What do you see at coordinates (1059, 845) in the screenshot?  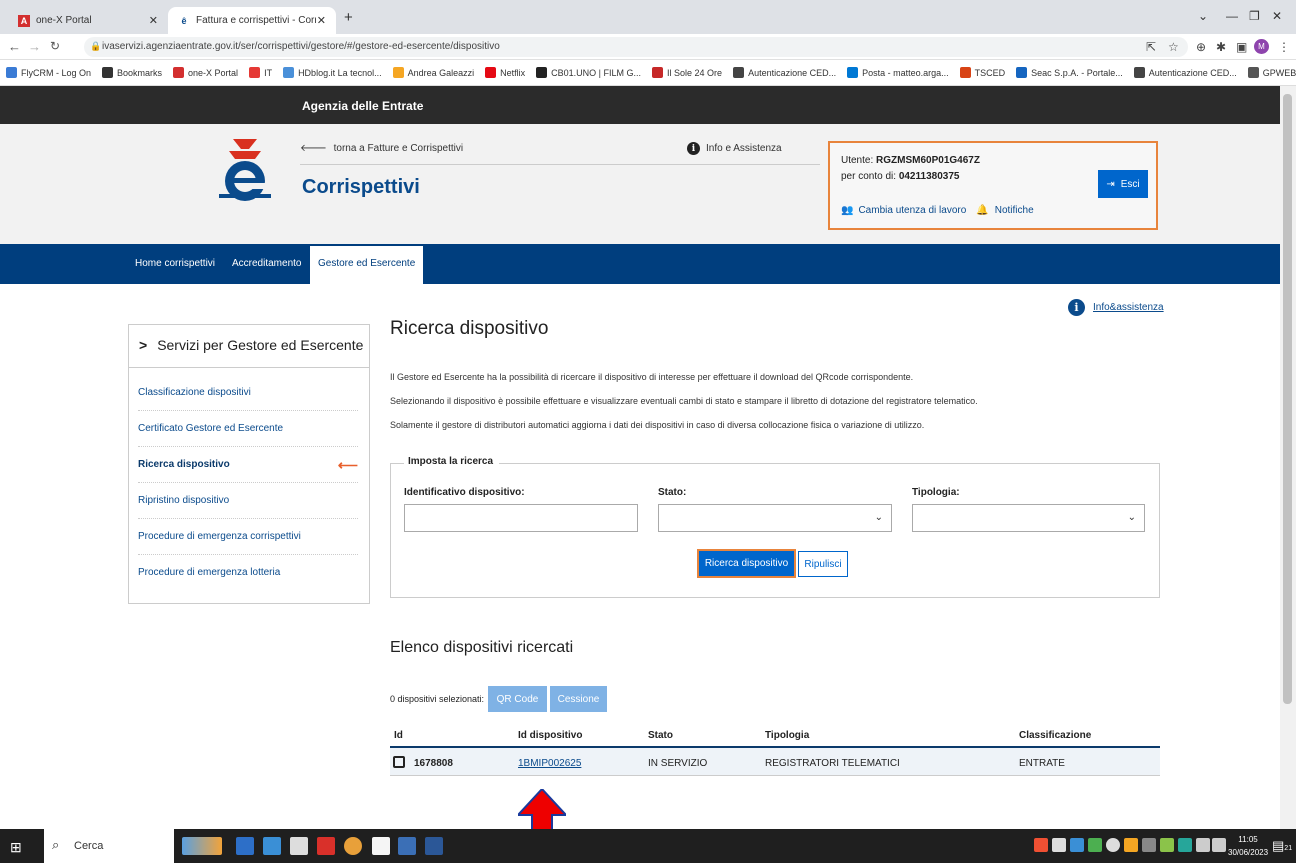 I see `tray-mail-icon` at bounding box center [1059, 845].